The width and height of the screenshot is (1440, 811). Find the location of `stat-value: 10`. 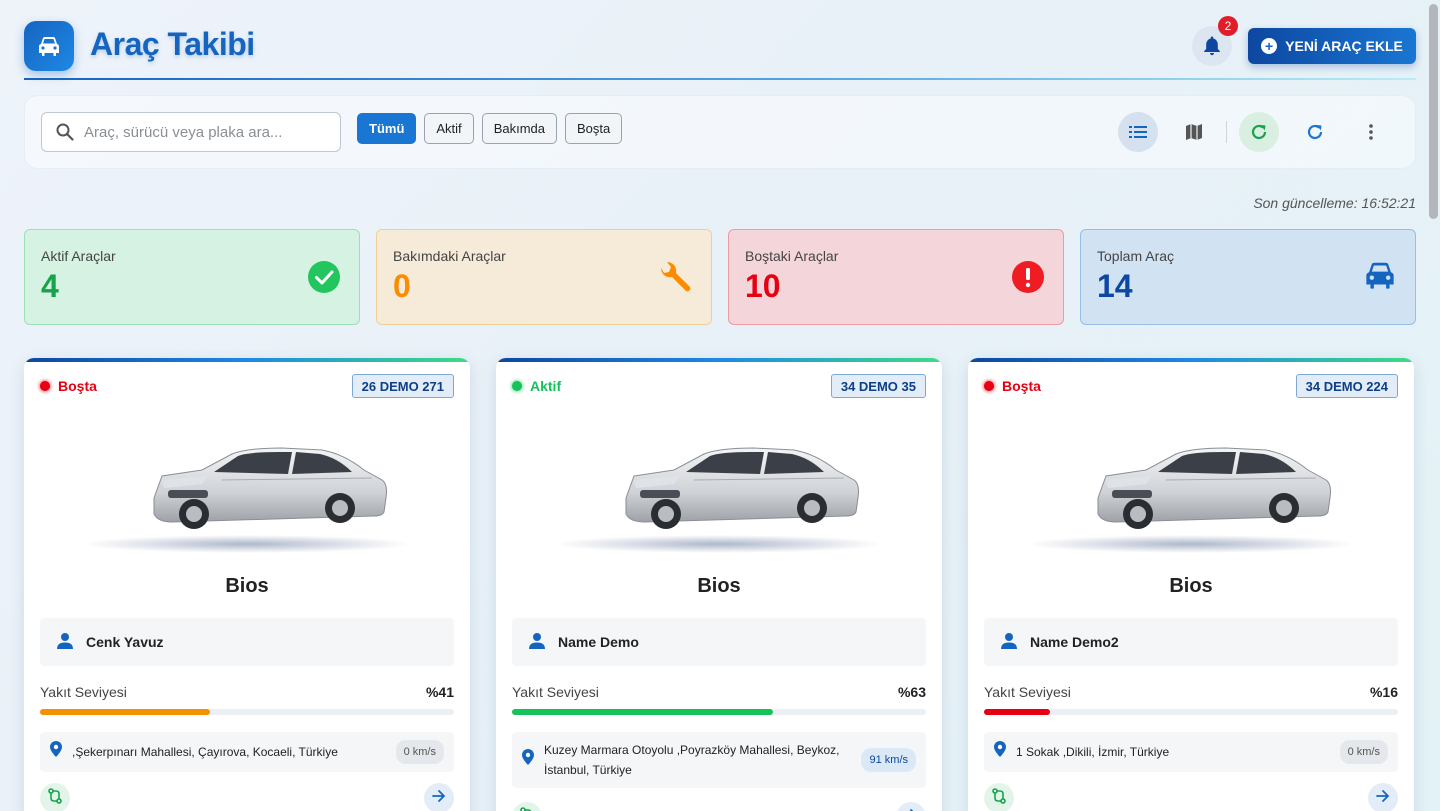

stat-value: 10 is located at coordinates (763, 286).